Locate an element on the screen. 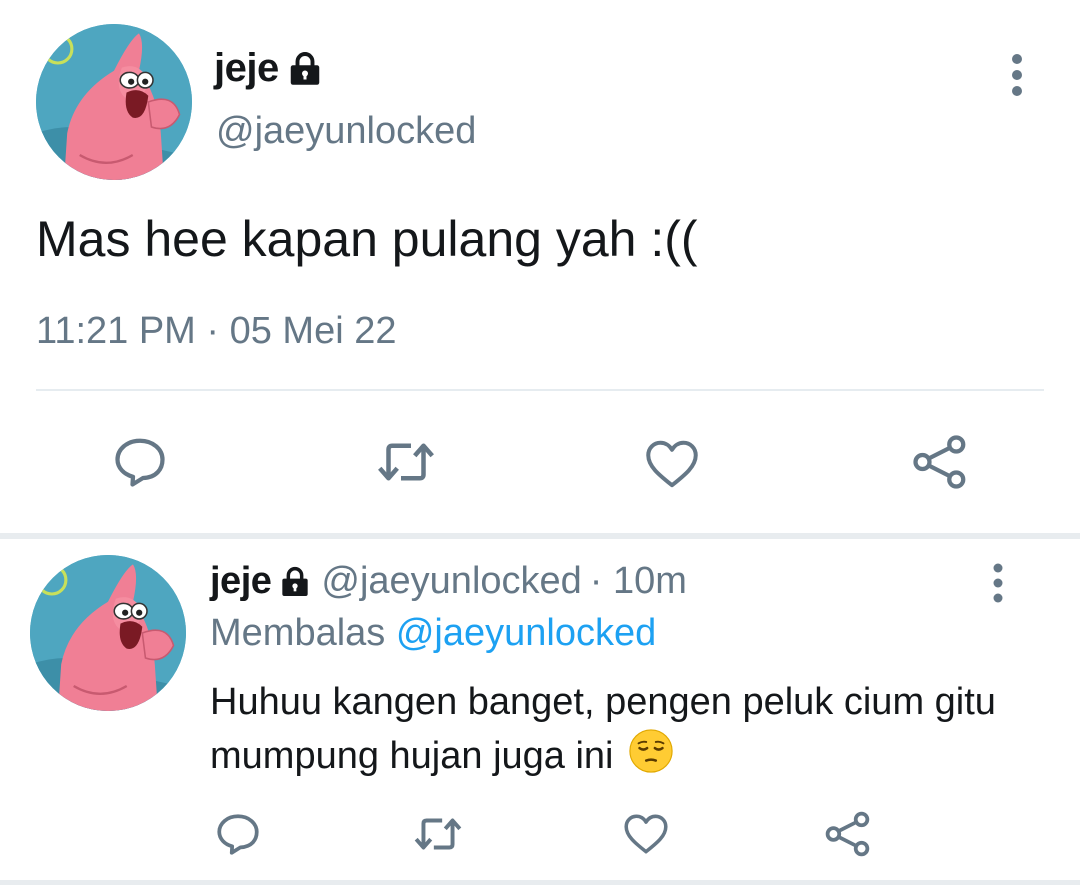 The height and width of the screenshot is (885, 1080). replying-label: Membalas is located at coordinates (298, 633).